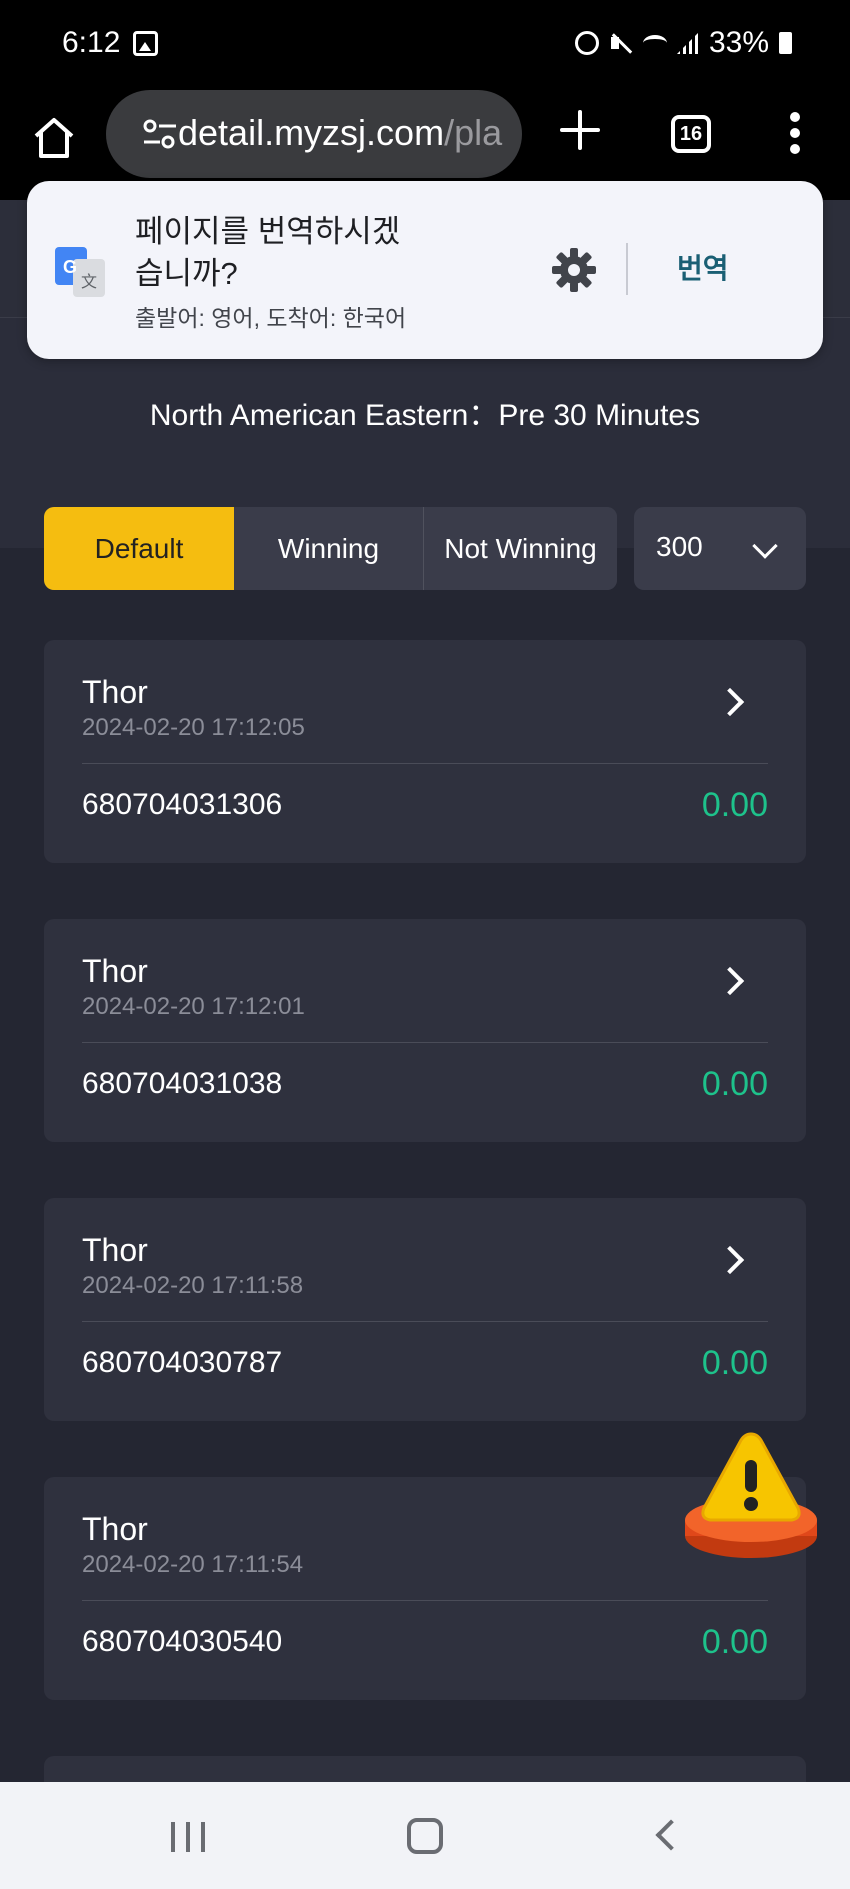 Image resolution: width=850 pixels, height=1889 pixels. What do you see at coordinates (182, 1362) in the screenshot?
I see `record-id: 680704030787` at bounding box center [182, 1362].